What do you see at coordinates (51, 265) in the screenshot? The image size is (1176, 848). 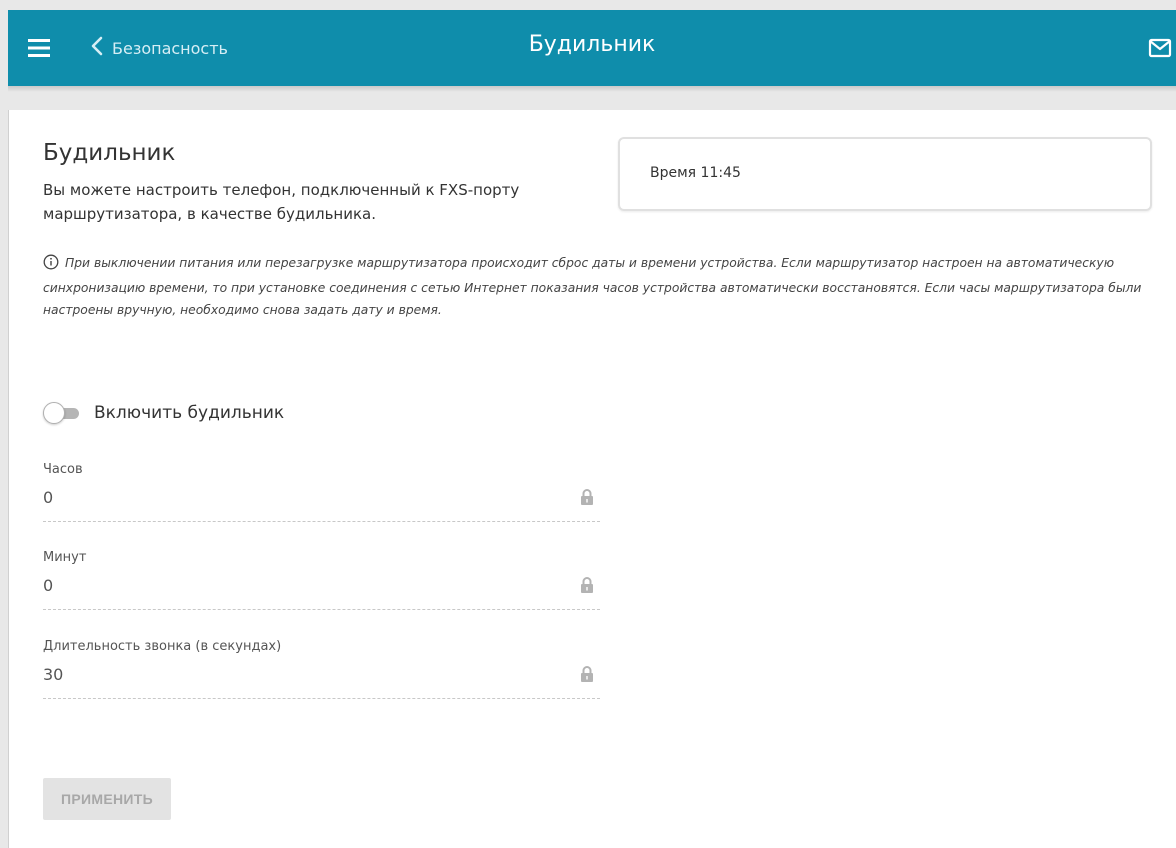 I see `info-icon` at bounding box center [51, 265].